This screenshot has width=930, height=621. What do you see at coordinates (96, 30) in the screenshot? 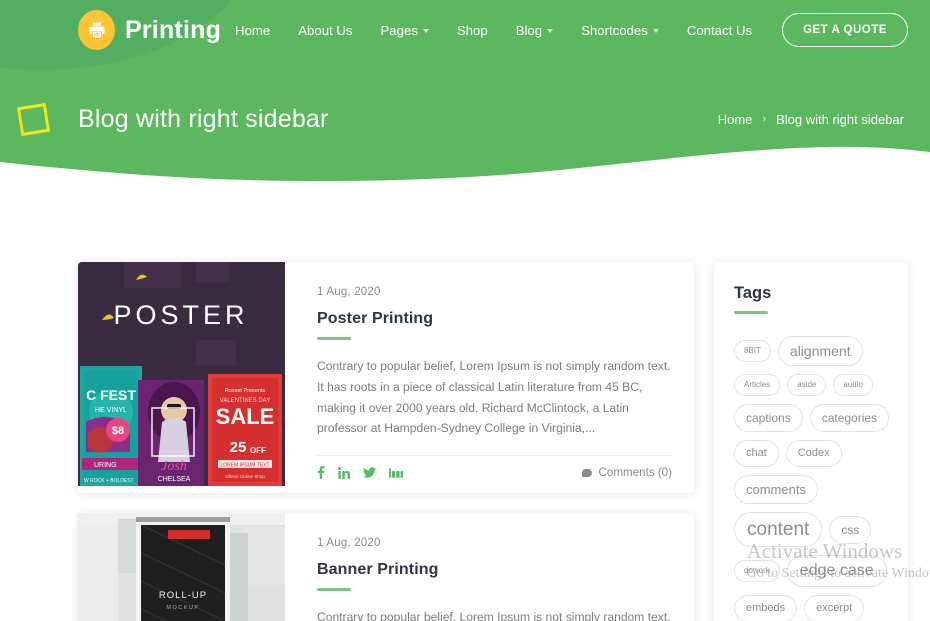
I see `printer-icon` at bounding box center [96, 30].